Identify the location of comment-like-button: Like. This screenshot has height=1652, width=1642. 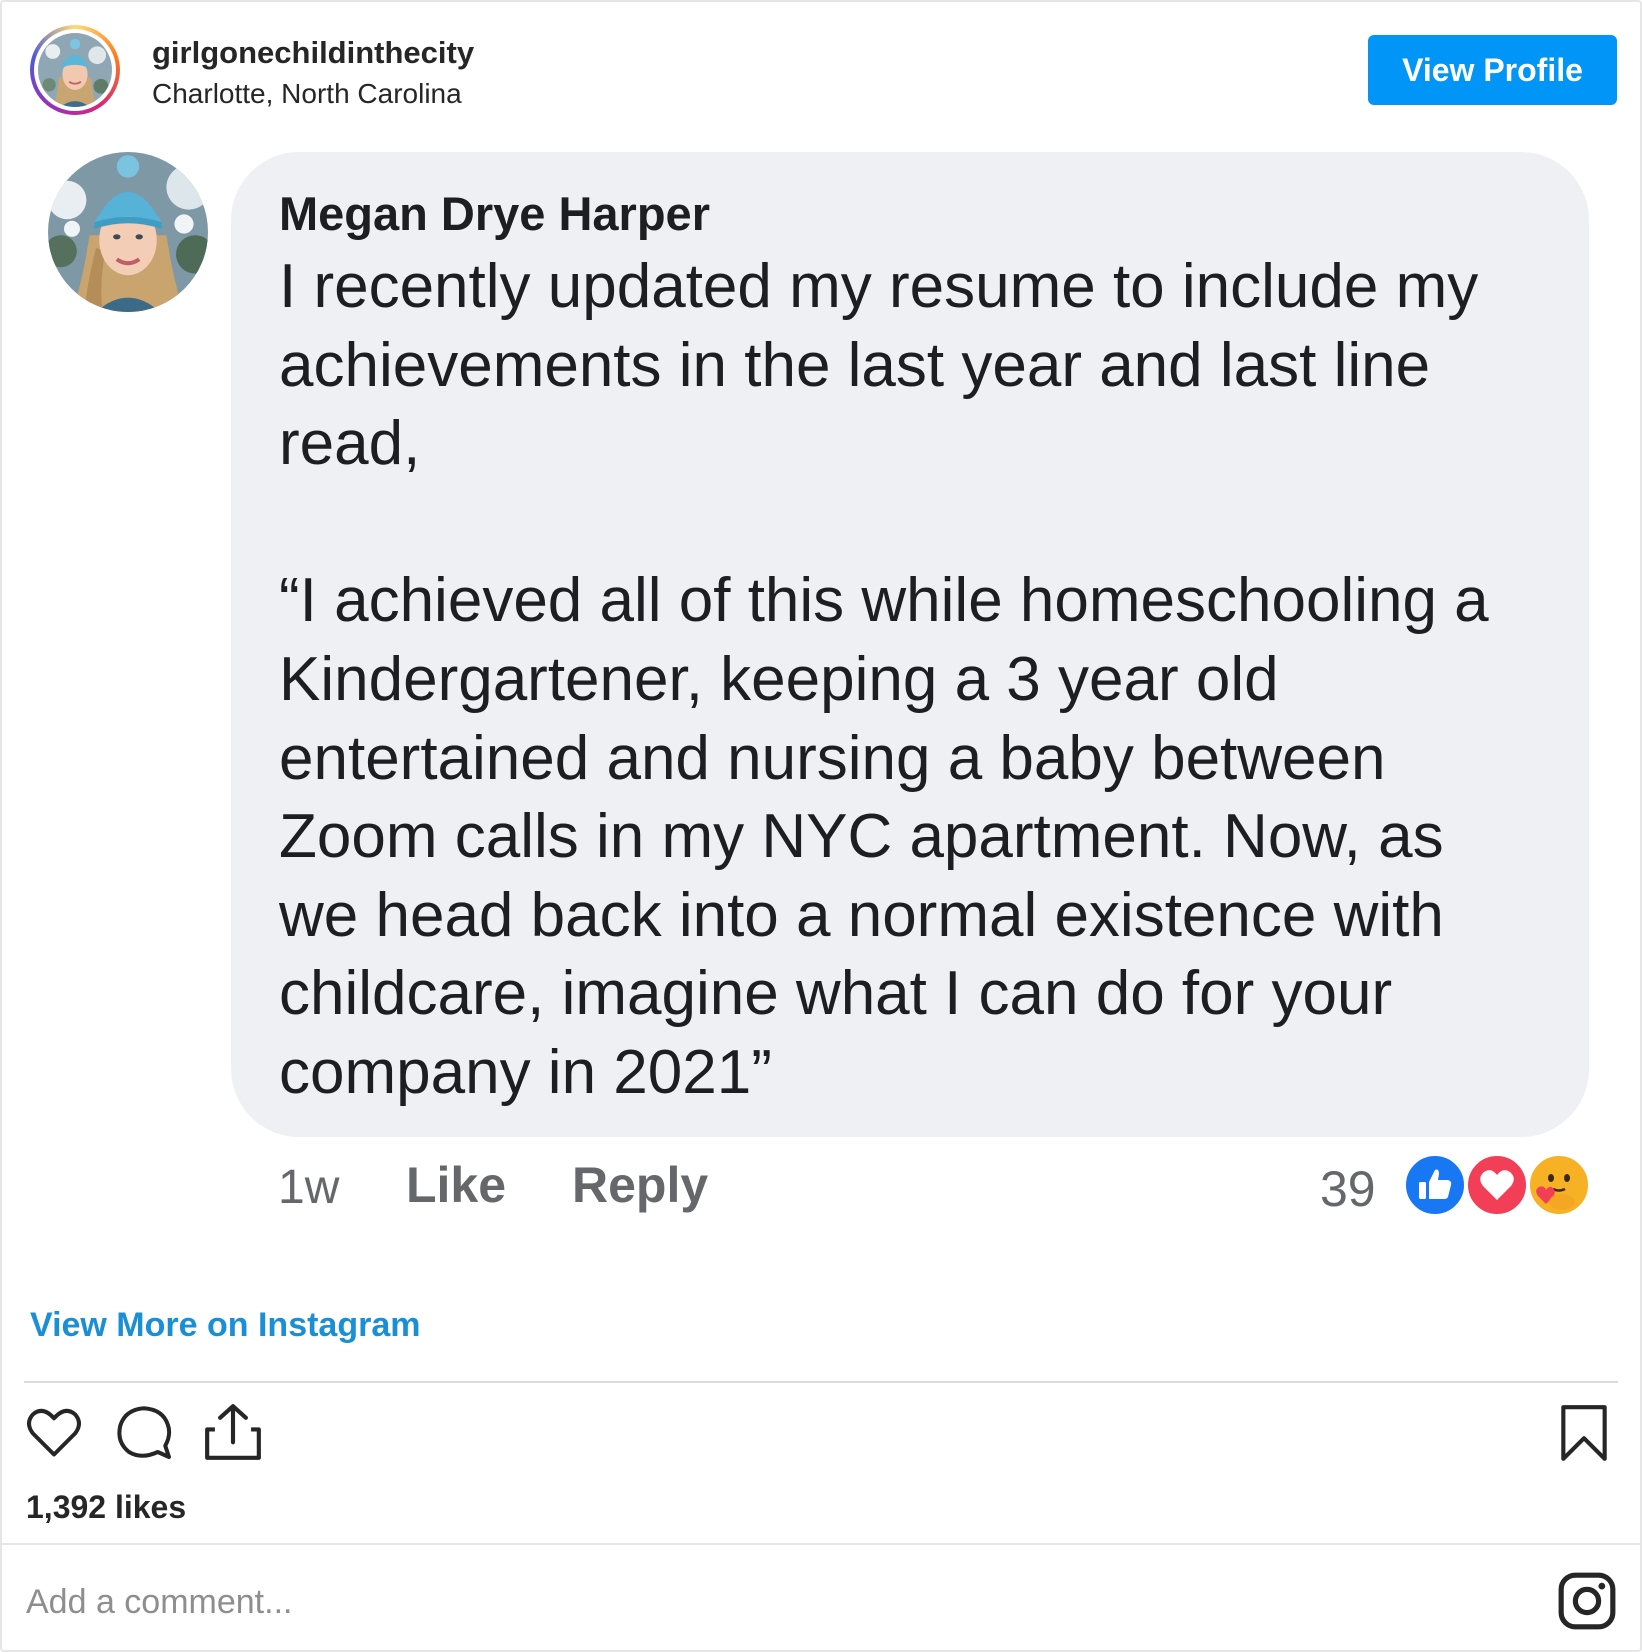
(456, 1185).